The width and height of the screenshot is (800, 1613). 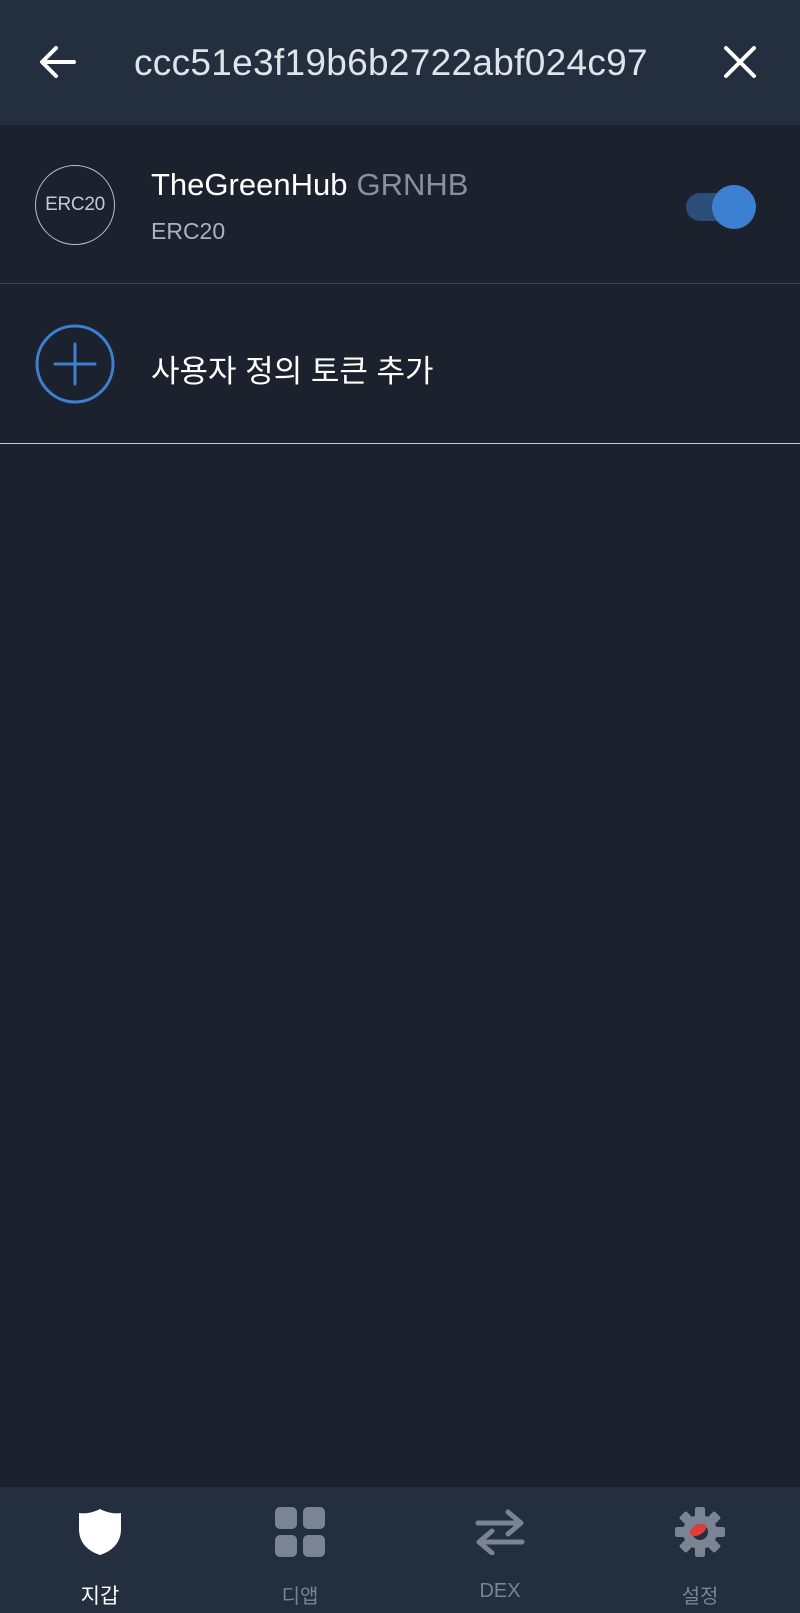 What do you see at coordinates (292, 371) in the screenshot?
I see `add-custom-token-label: 사용자 정의 토큰 추가` at bounding box center [292, 371].